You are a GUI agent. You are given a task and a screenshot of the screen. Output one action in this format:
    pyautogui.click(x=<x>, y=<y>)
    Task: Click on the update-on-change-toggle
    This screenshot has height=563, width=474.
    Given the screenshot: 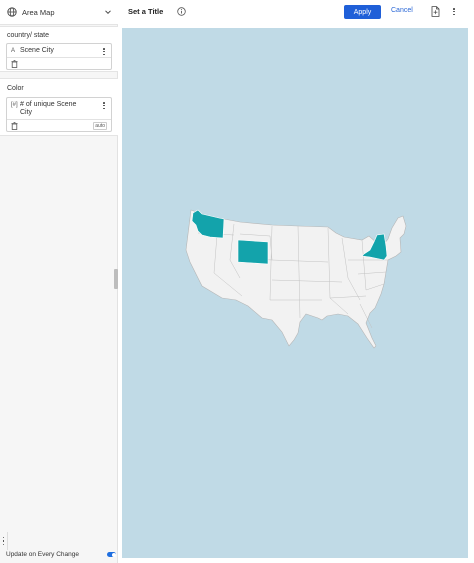 What is the action you would take?
    pyautogui.click(x=111, y=554)
    